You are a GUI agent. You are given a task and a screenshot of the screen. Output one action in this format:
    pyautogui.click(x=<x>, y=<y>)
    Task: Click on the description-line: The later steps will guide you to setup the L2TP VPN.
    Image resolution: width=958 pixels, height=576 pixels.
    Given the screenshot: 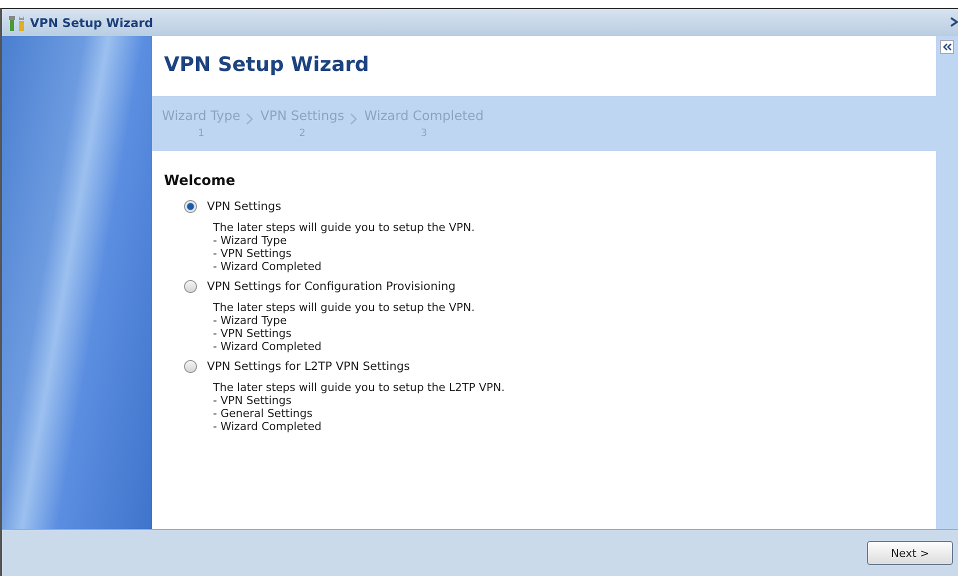 What is the action you would take?
    pyautogui.click(x=359, y=387)
    